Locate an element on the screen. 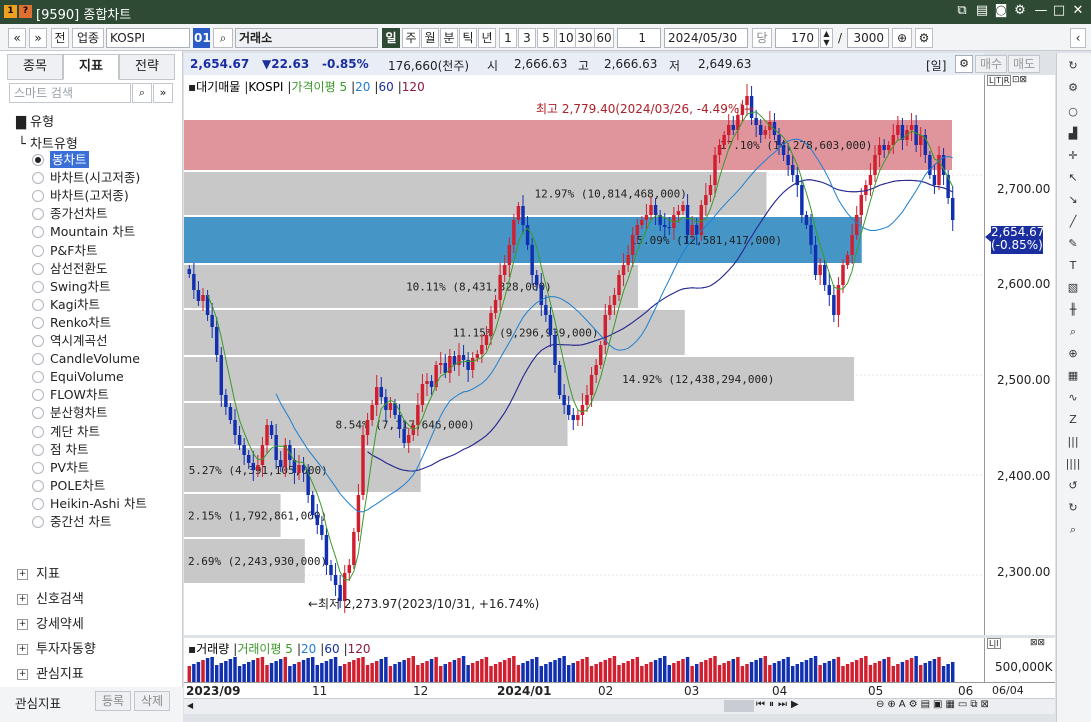 This screenshot has height=722, width=1091. nav-down-button: » is located at coordinates (38, 38).